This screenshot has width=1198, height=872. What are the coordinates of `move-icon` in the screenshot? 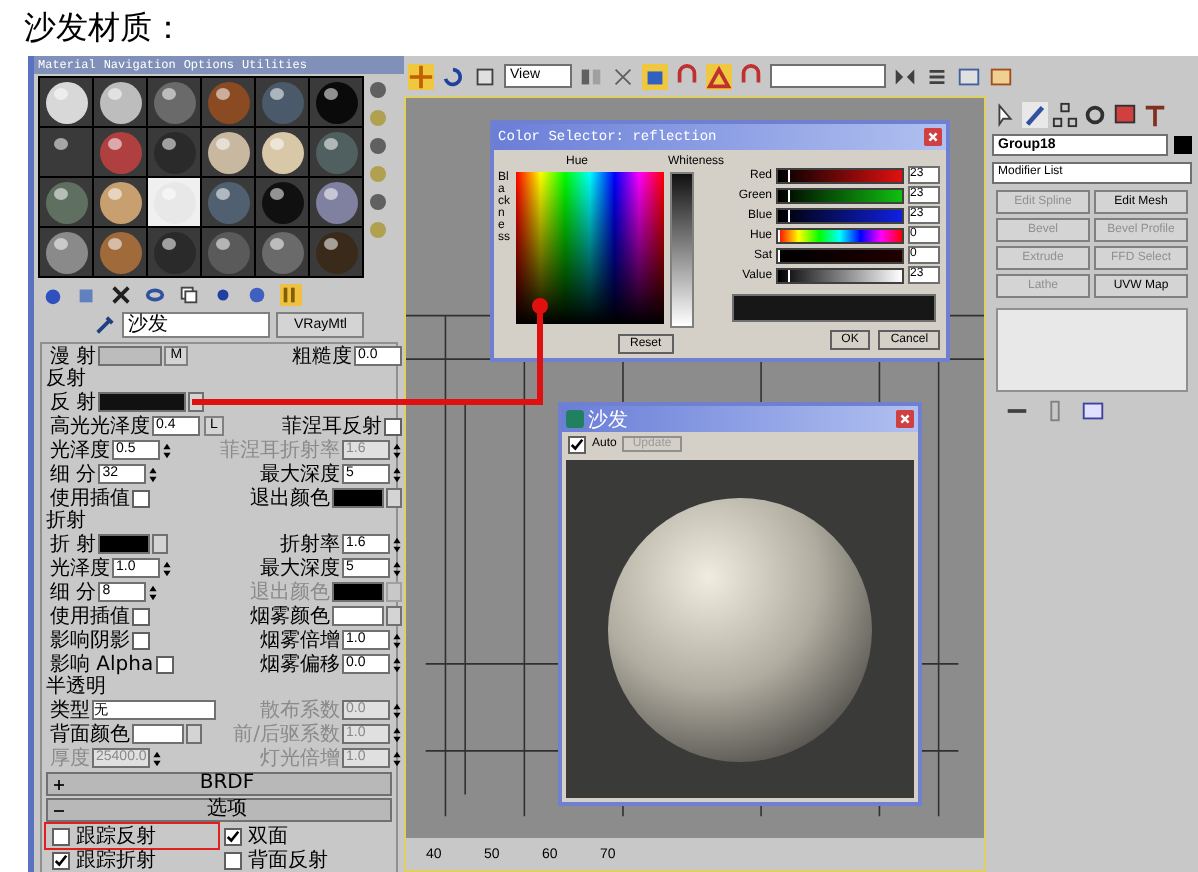 It's located at (421, 76).